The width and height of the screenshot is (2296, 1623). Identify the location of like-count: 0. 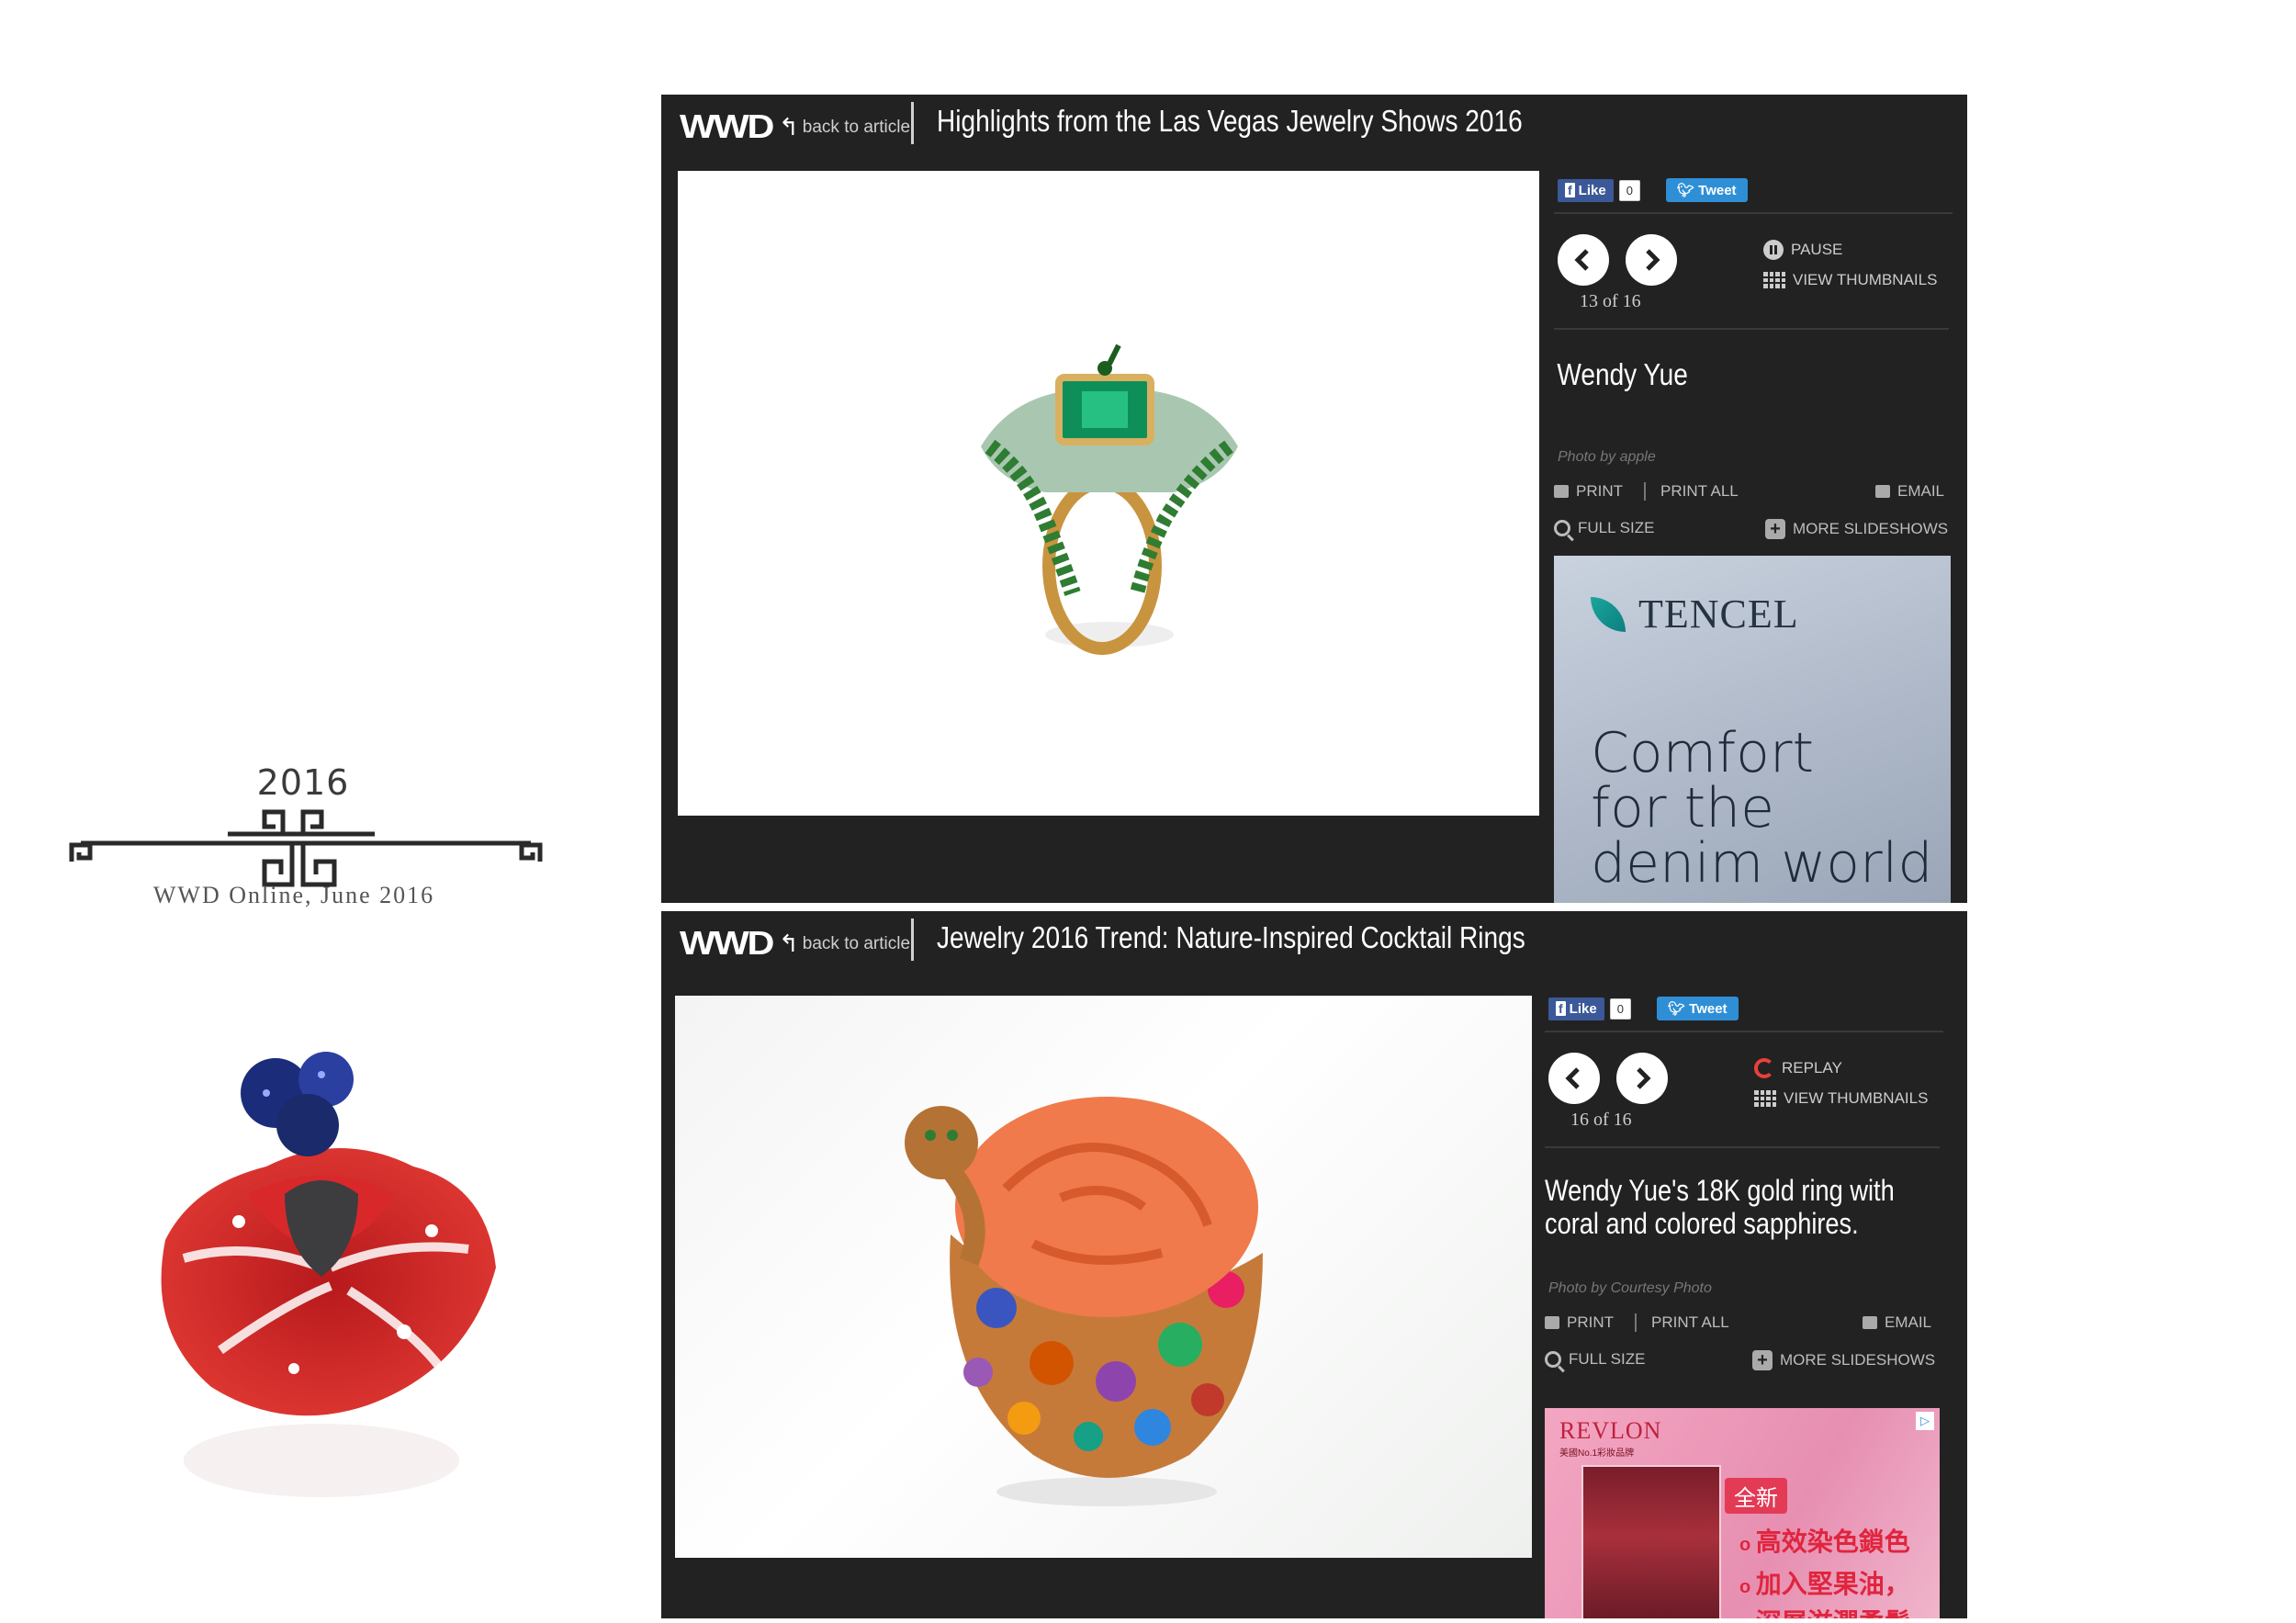
(1620, 1008).